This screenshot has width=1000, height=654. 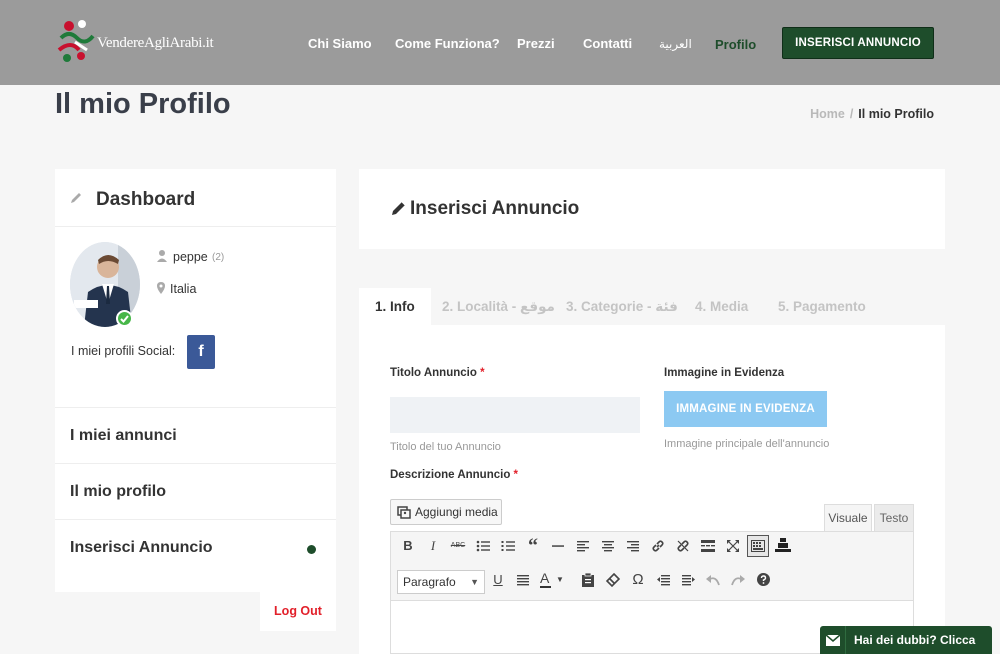 What do you see at coordinates (848, 517) in the screenshot?
I see `editor-tab-visual: Visuale` at bounding box center [848, 517].